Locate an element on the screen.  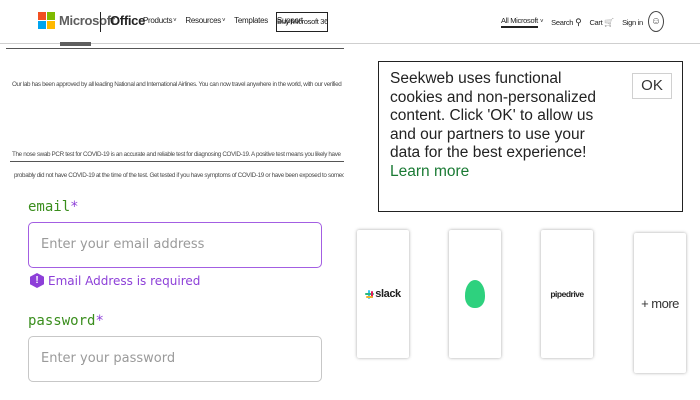
buy-microsoft-365-button: Buy Microsoft 365 is located at coordinates (302, 22).